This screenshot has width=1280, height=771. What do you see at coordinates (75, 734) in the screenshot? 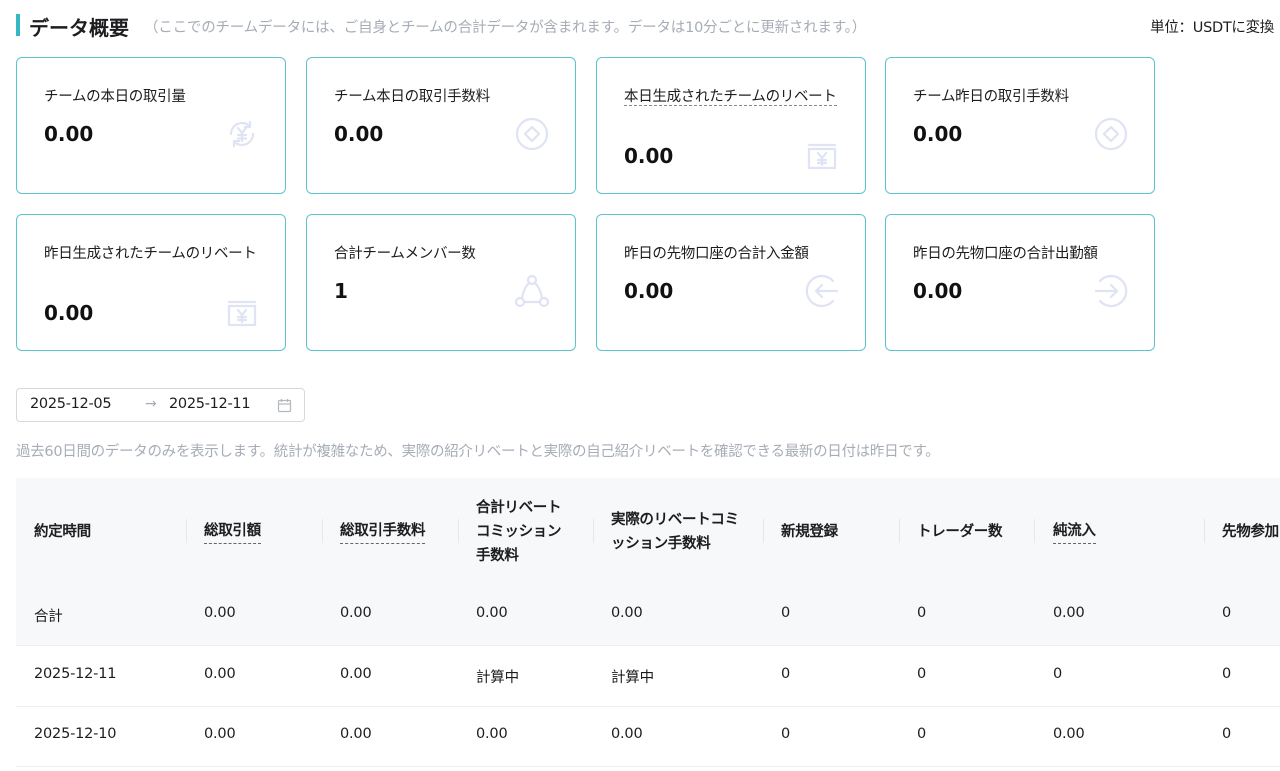
I see `table-cell: 2025-12-10` at bounding box center [75, 734].